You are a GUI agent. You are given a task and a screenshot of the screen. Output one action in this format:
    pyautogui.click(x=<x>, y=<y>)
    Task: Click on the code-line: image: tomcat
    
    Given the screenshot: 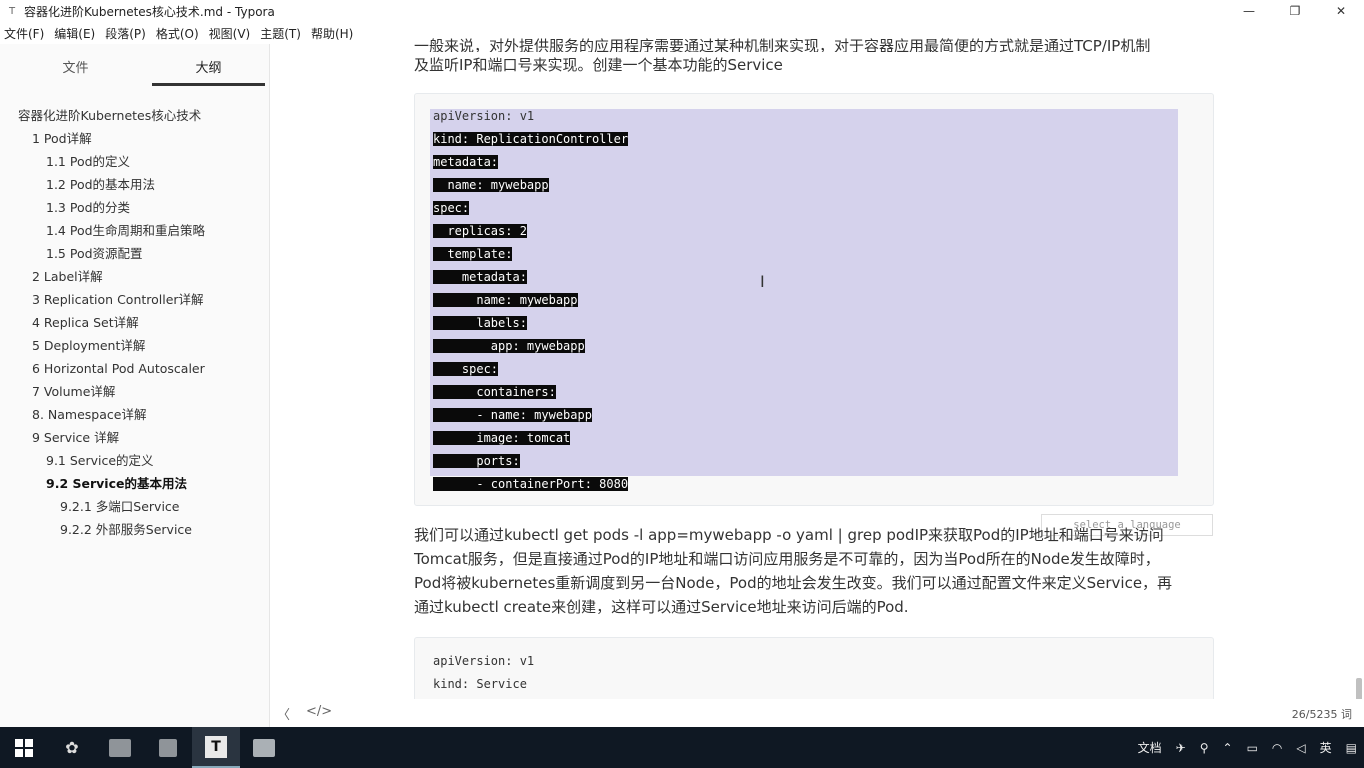 What is the action you would take?
    pyautogui.click(x=502, y=438)
    